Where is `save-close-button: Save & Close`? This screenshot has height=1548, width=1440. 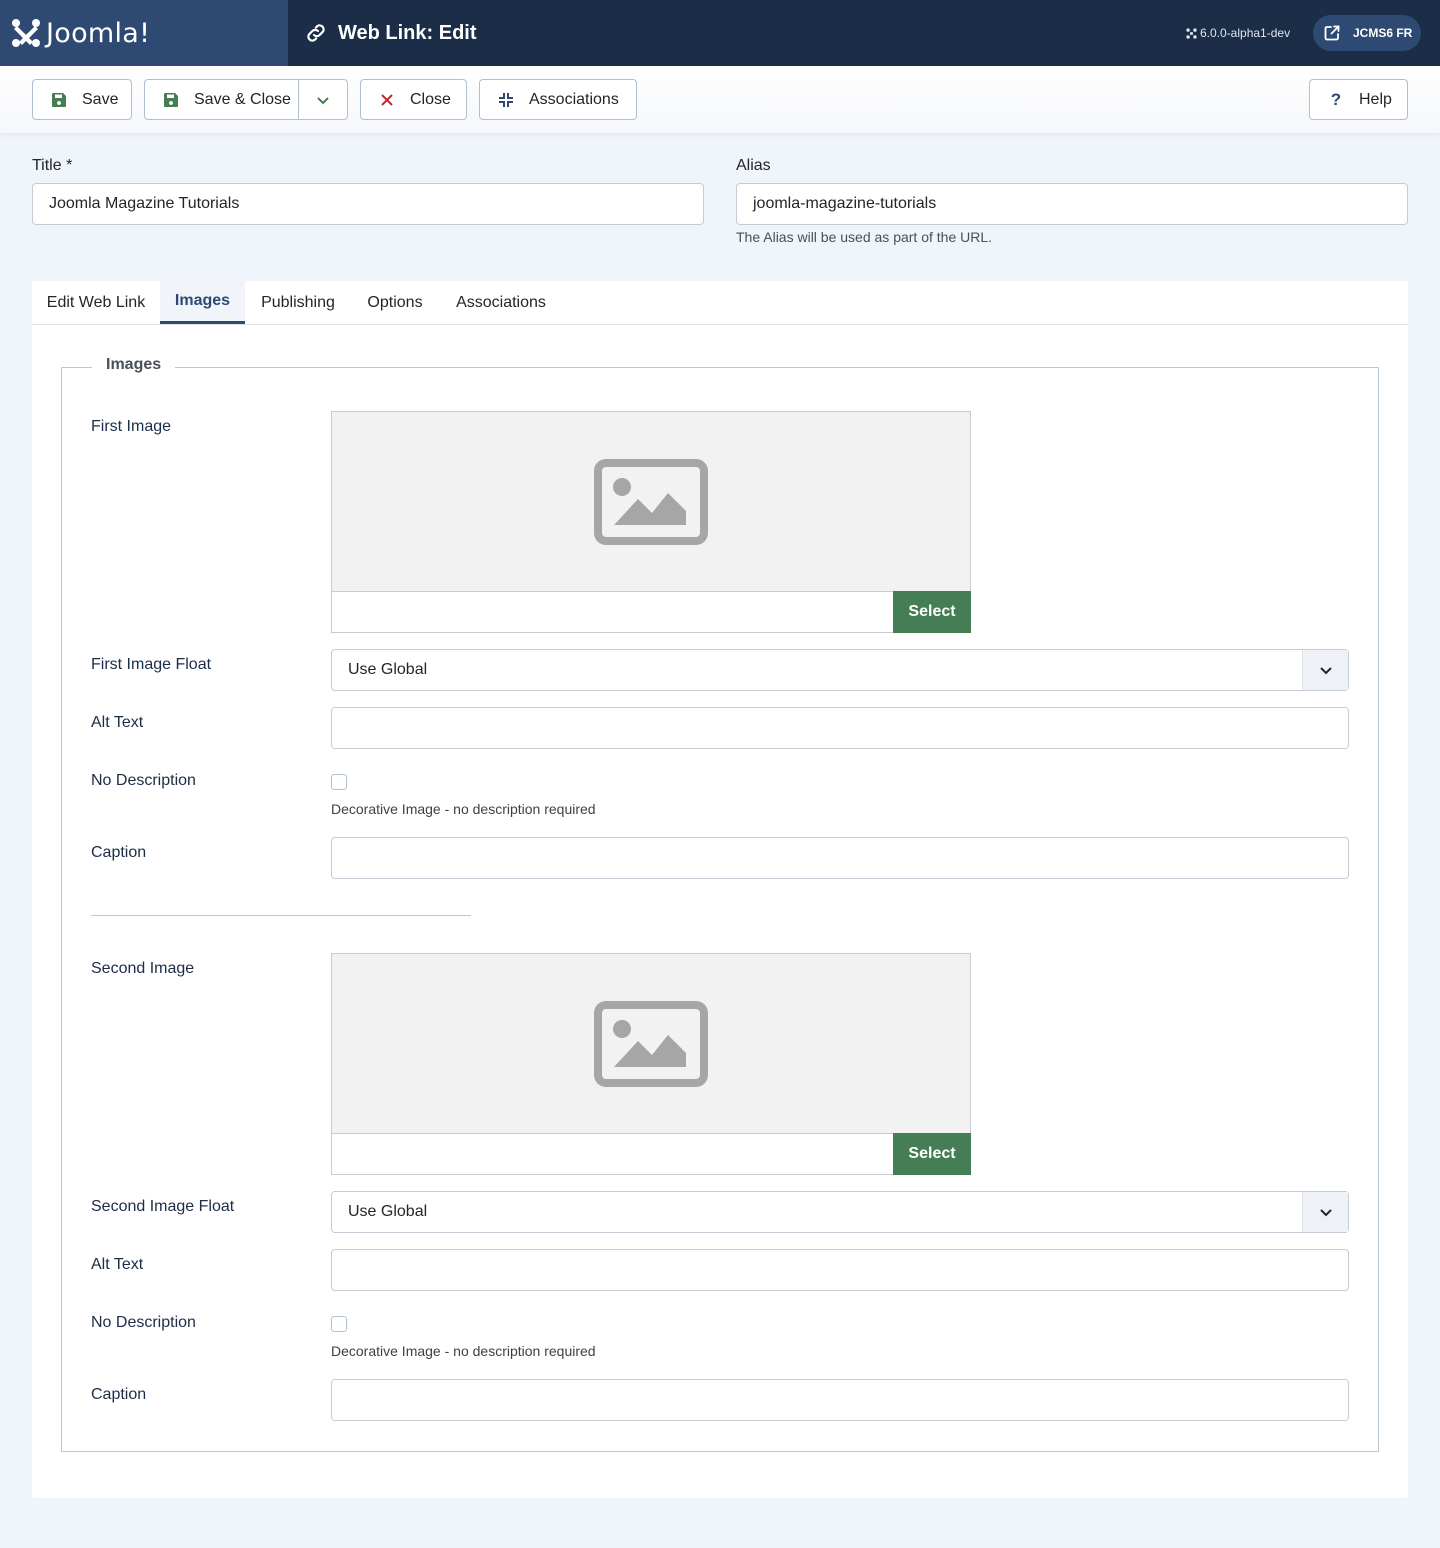
save-close-button: Save & Close is located at coordinates (221, 99).